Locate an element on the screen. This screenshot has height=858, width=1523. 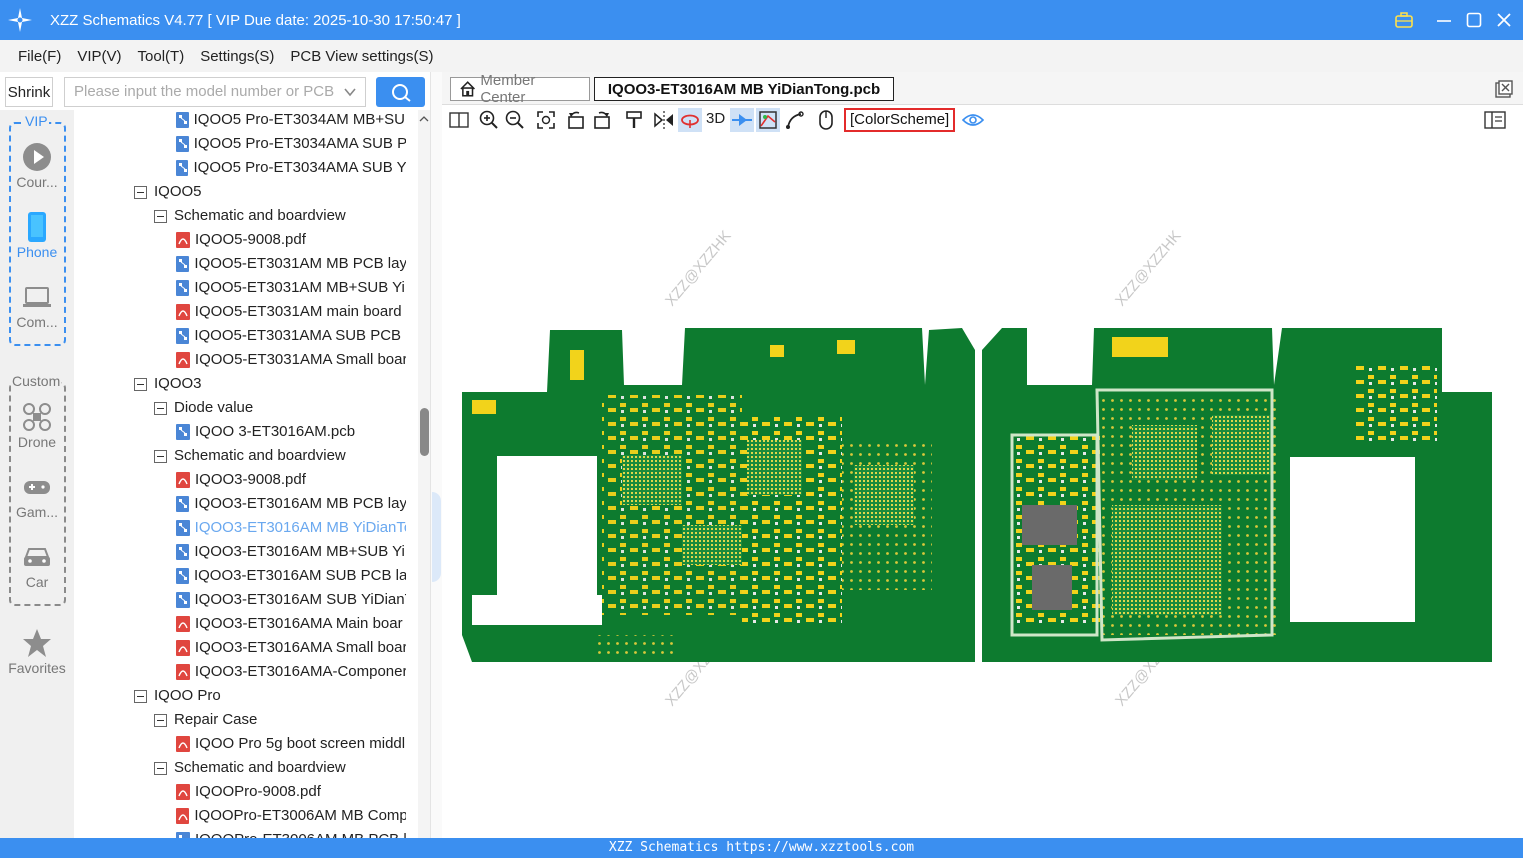
tree-file: IQOO5-ET3031AM main board i is located at coordinates (291, 312).